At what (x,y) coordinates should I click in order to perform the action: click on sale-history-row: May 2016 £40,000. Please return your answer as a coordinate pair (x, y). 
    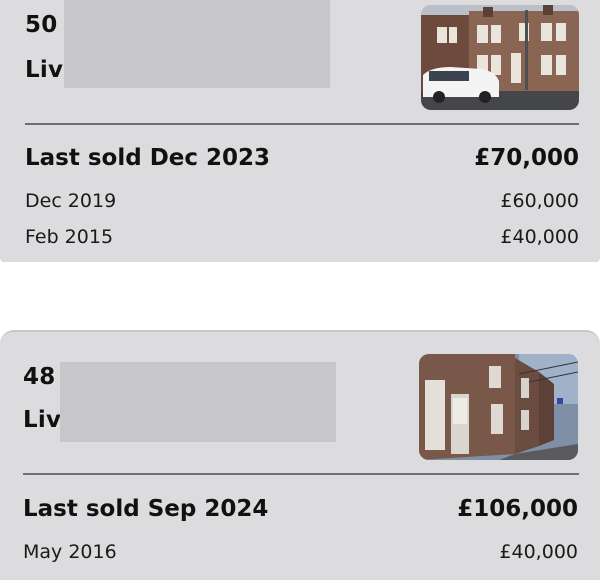
    Looking at the image, I should click on (300, 552).